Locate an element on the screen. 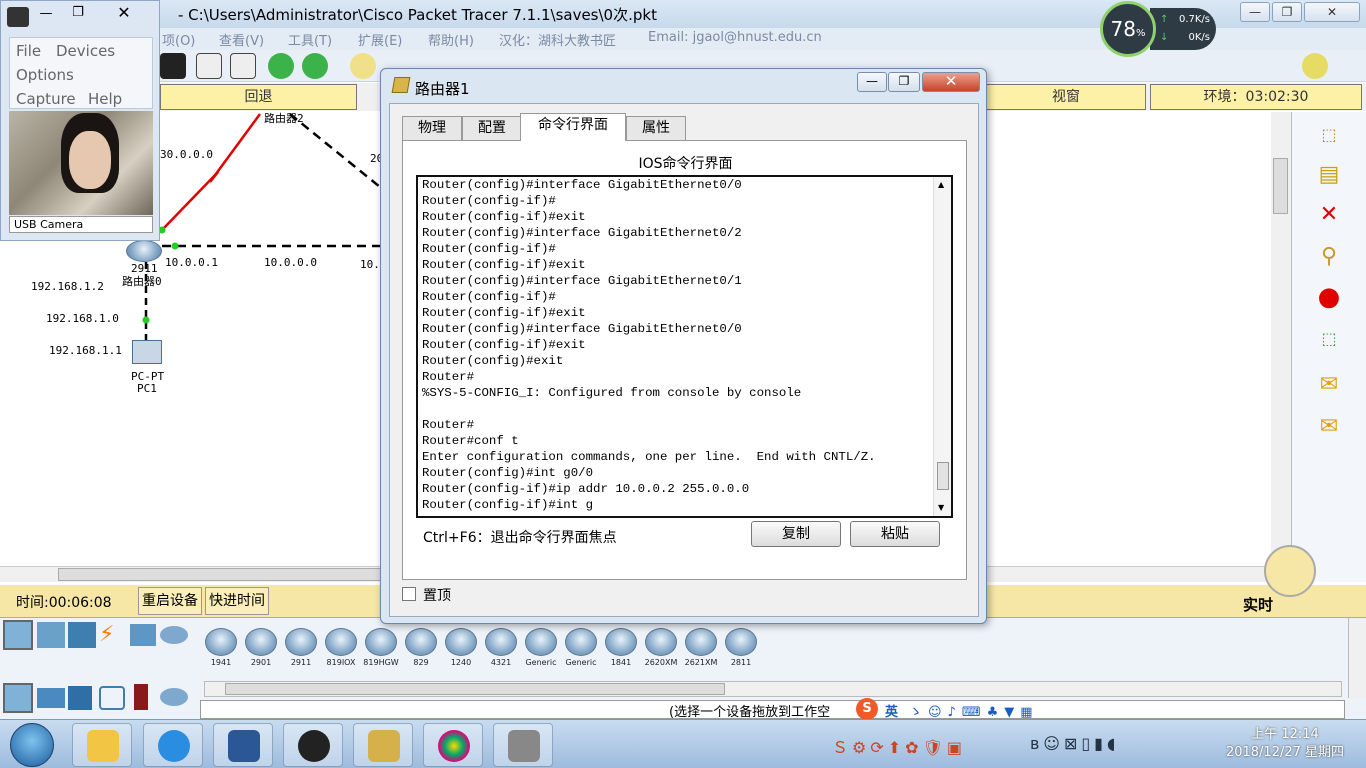  camera-menu-options: Options is located at coordinates (45, 75).